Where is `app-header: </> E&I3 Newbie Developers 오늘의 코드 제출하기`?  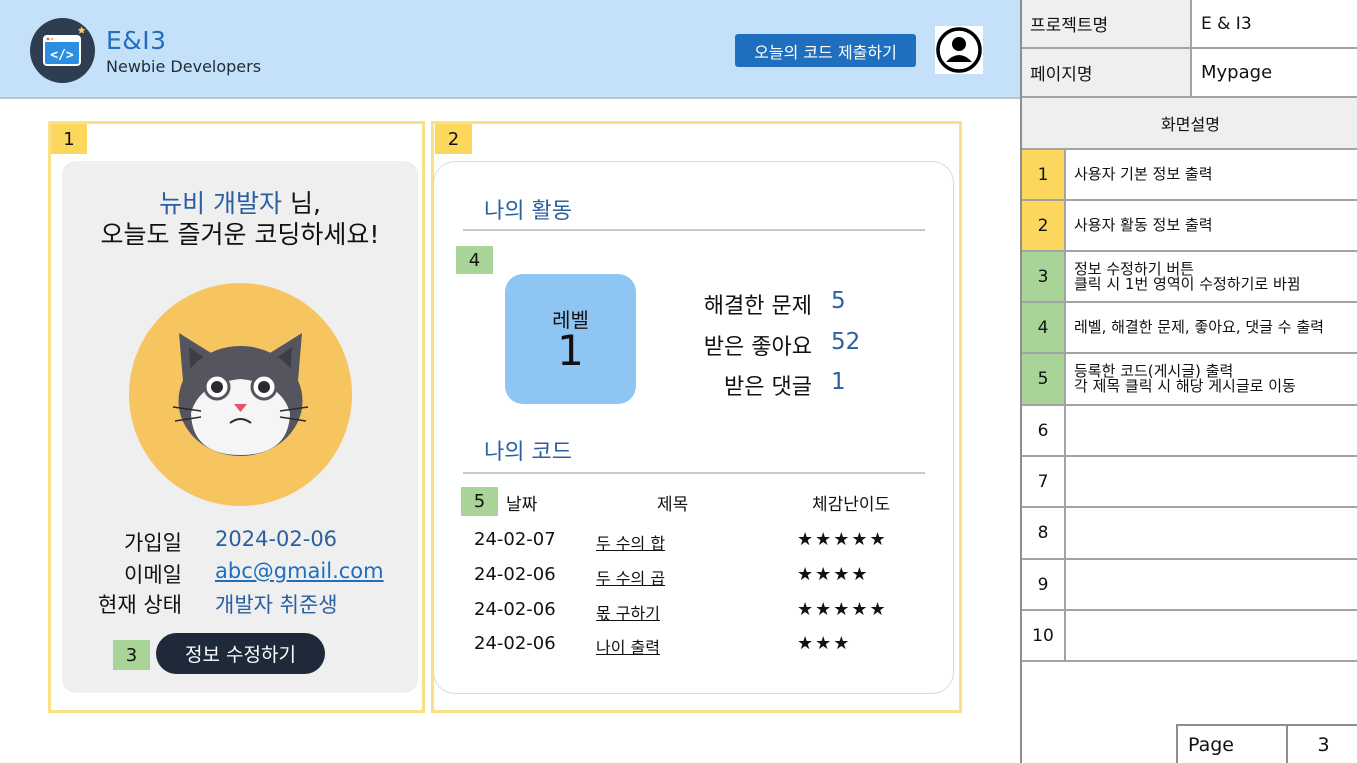
app-header: </> E&I3 Newbie Developers 오늘의 코드 제출하기 is located at coordinates (510, 49).